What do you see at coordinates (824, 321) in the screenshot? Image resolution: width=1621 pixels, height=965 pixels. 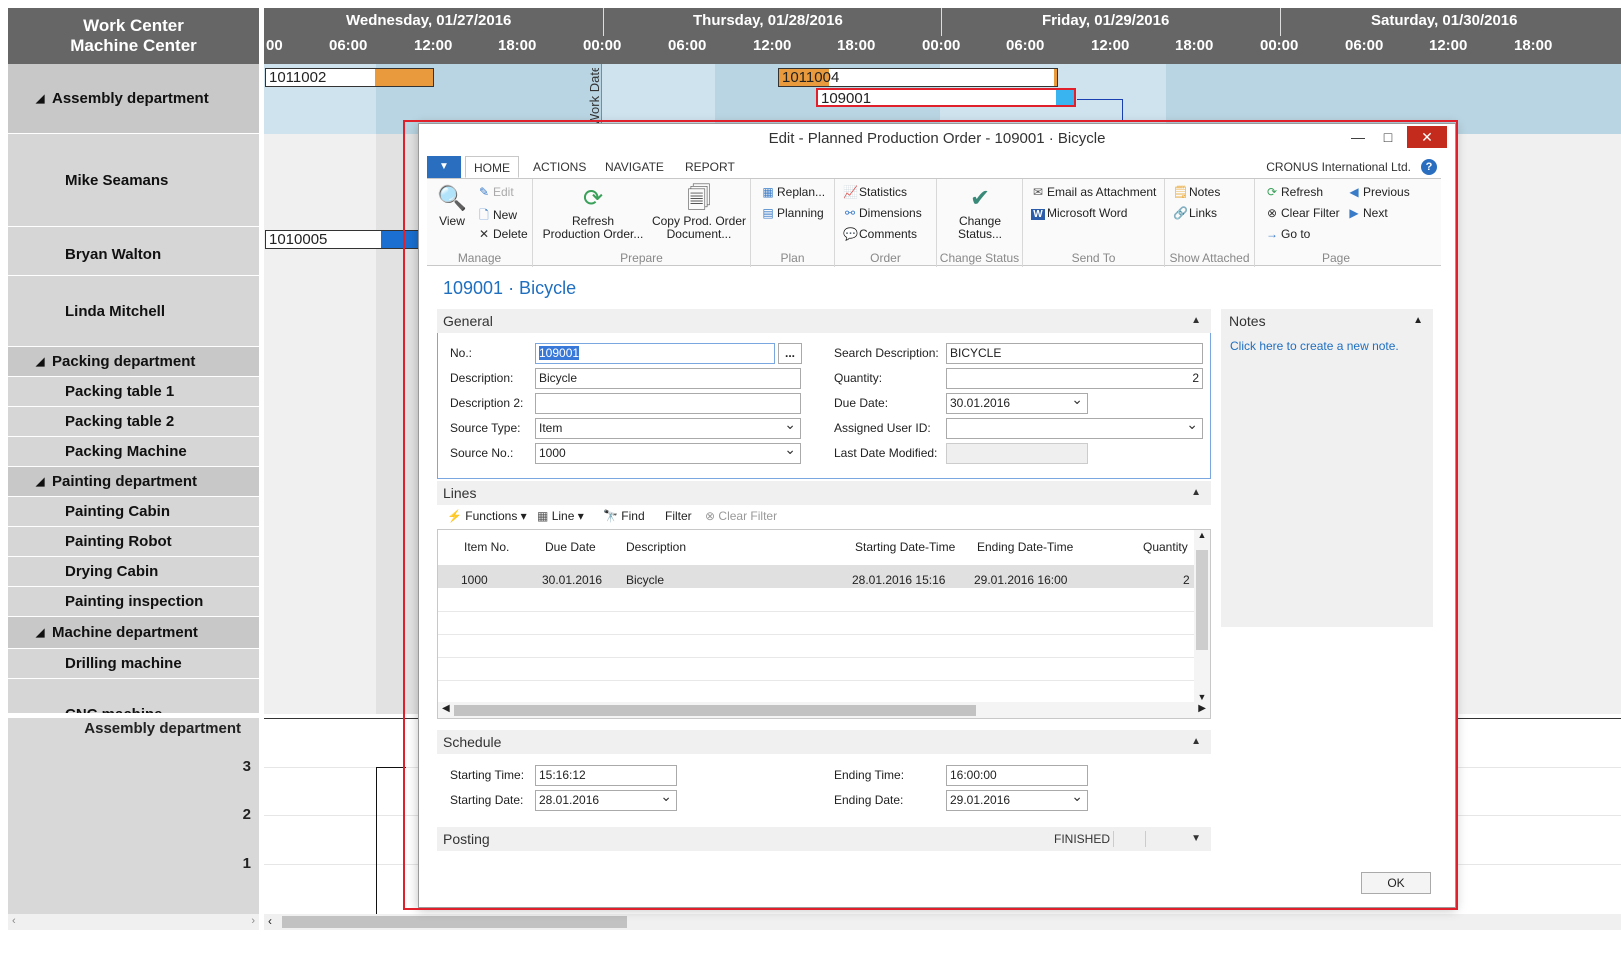 I see `general-fasttab-header: General ▲` at bounding box center [824, 321].